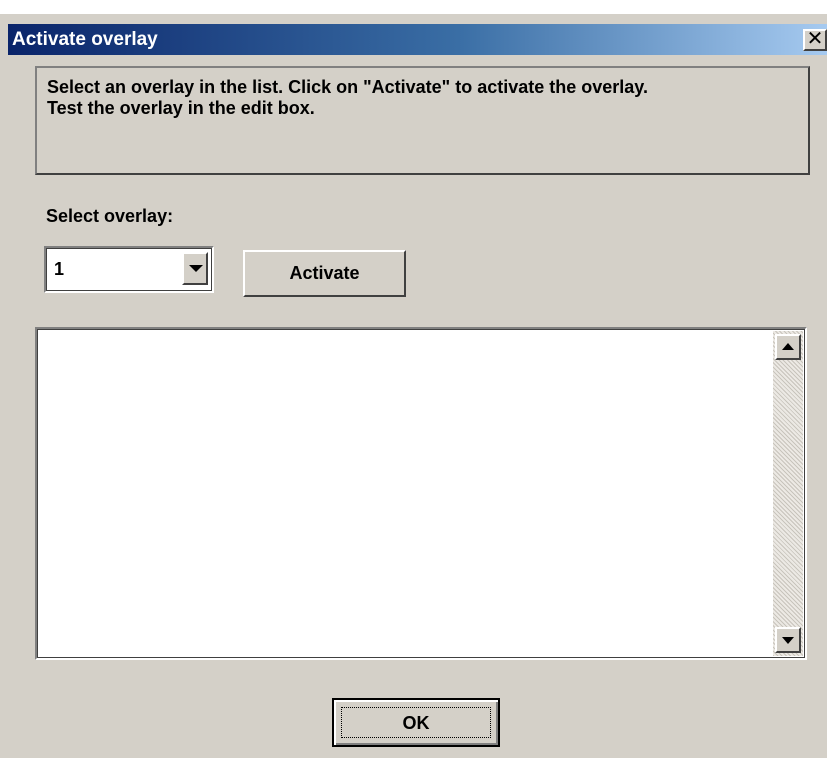 This screenshot has height=758, width=827. I want to click on scroll-up-icon, so click(788, 347).